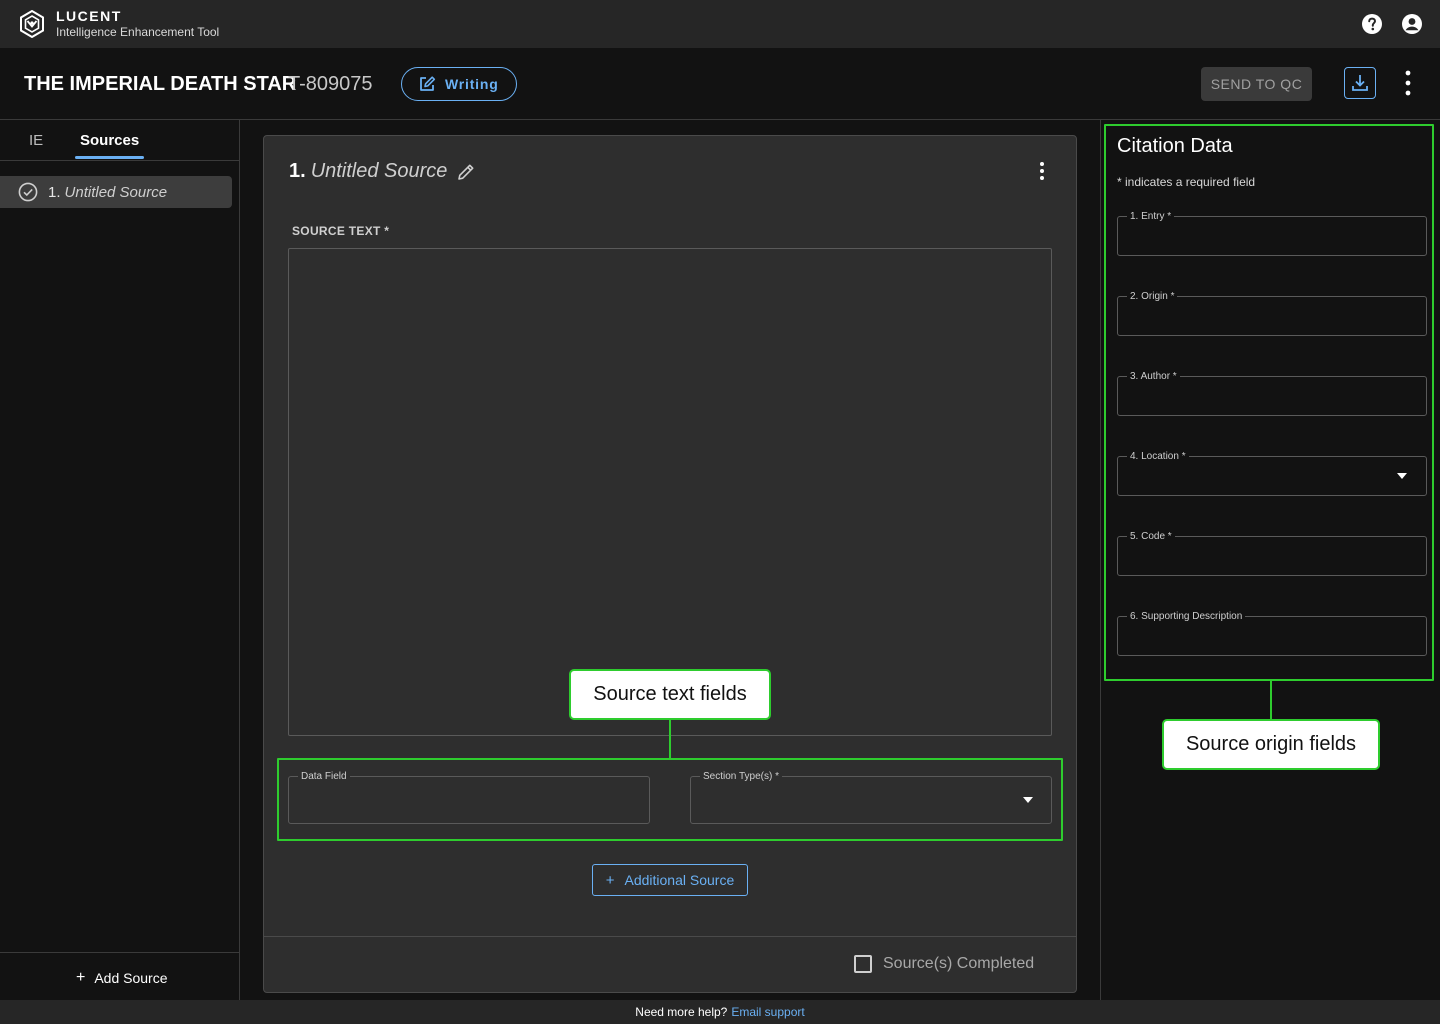 The width and height of the screenshot is (1440, 1024). What do you see at coordinates (1272, 313) in the screenshot?
I see `origin-field: 2. Origin *` at bounding box center [1272, 313].